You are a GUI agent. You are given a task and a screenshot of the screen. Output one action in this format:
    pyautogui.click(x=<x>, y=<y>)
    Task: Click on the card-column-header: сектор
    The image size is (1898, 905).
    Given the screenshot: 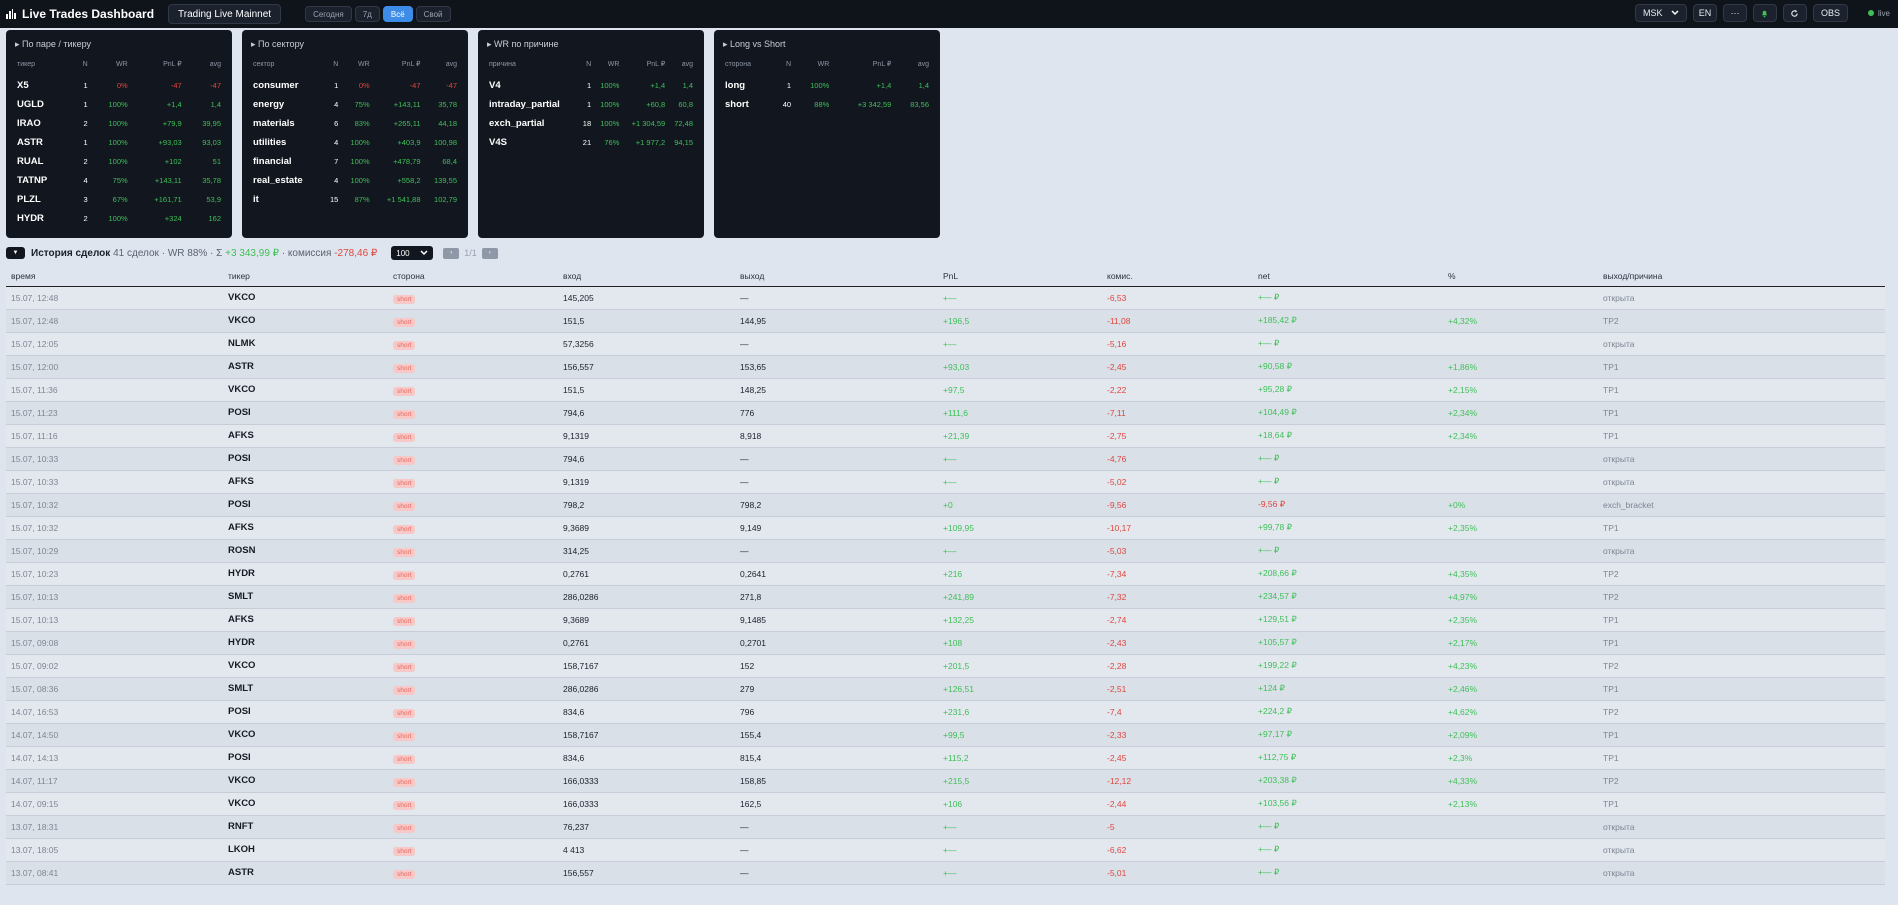 What is the action you would take?
    pyautogui.click(x=287, y=68)
    